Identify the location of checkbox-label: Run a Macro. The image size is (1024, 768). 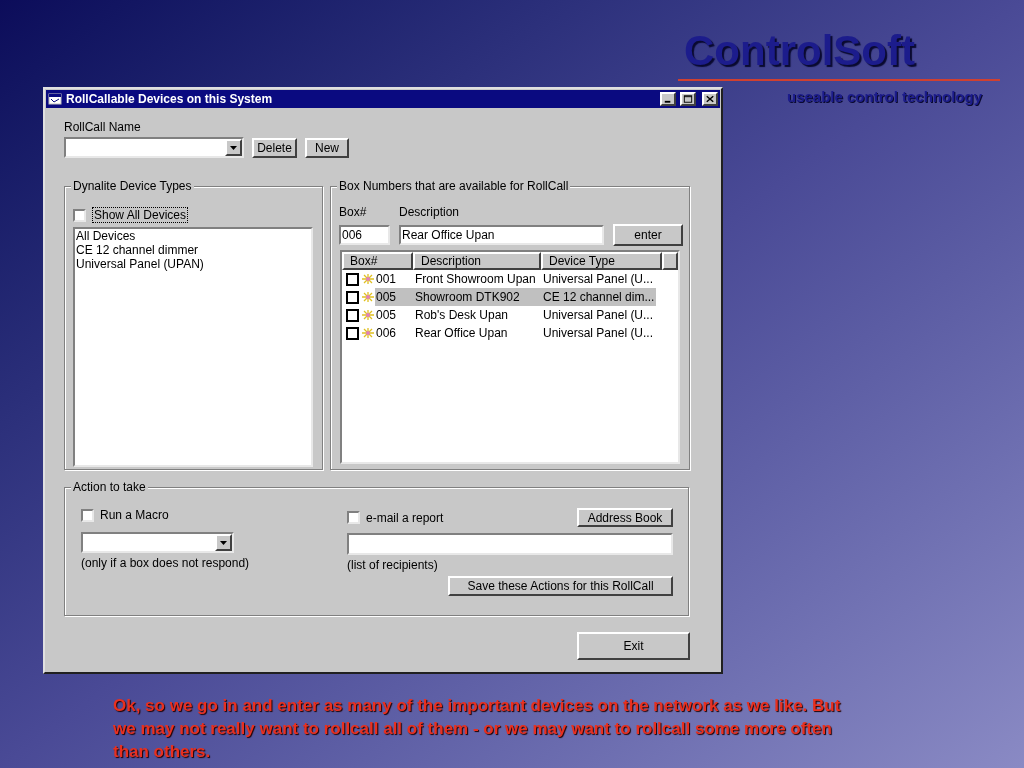
(134, 515).